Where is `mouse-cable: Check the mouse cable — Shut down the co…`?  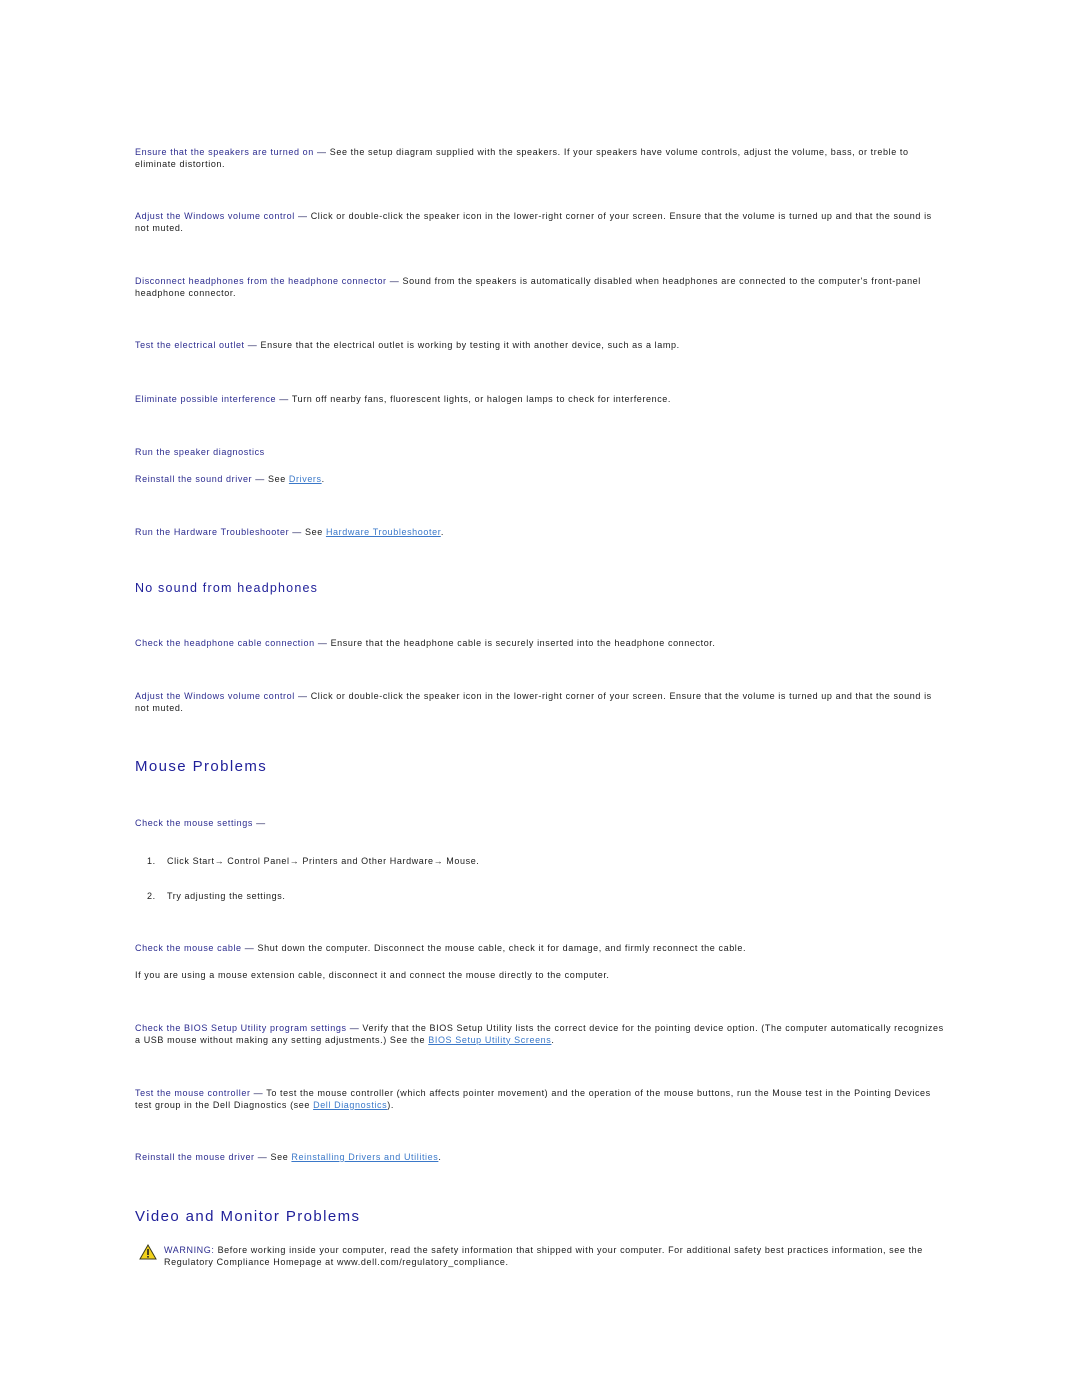
mouse-cable: Check the mouse cable — Shut down the co… is located at coordinates (540, 949).